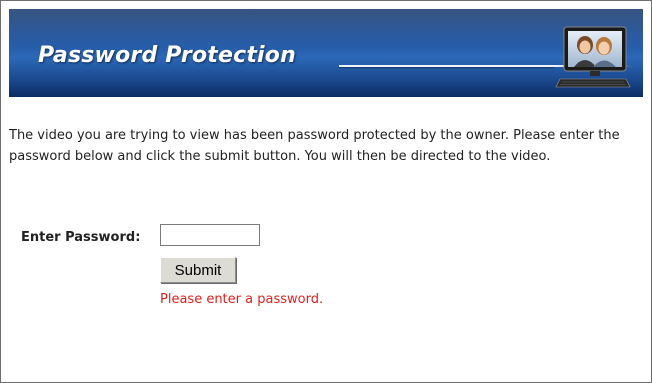 The image size is (652, 383). Describe the element at coordinates (81, 237) in the screenshot. I see `password-label: Enter Password:` at that location.